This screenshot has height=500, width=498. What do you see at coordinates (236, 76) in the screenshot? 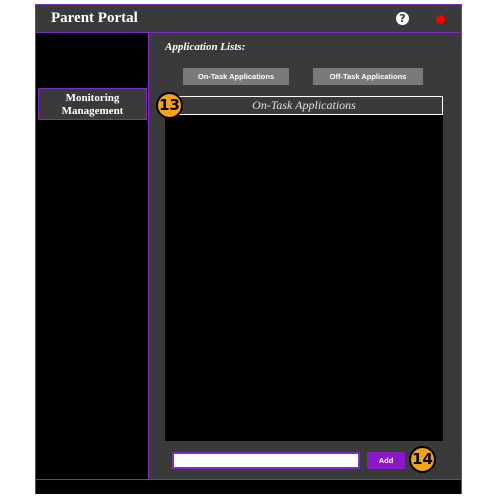
I see `on-task-applications-button: On-Task Applications` at bounding box center [236, 76].